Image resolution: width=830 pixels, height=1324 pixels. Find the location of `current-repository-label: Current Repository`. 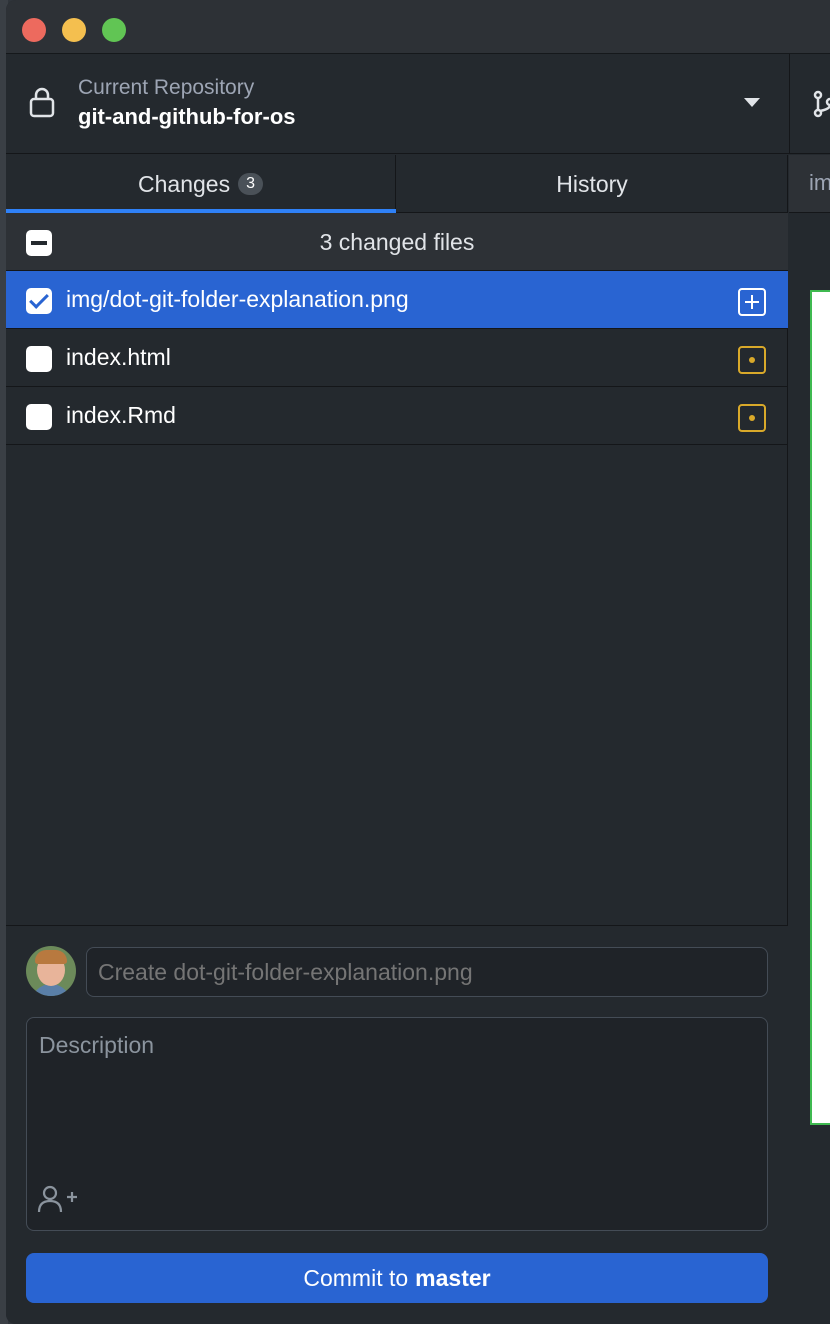

current-repository-label: Current Repository is located at coordinates (166, 87).